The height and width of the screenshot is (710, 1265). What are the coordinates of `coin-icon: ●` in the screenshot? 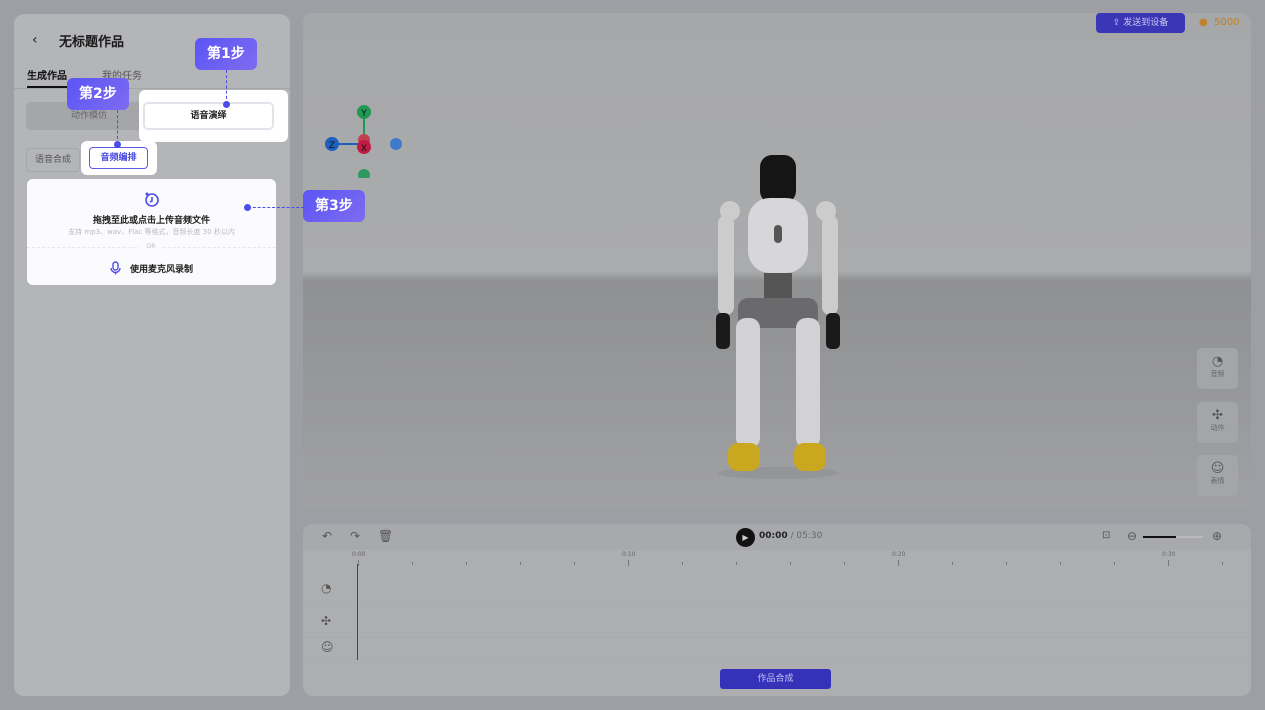 It's located at (1205, 22).